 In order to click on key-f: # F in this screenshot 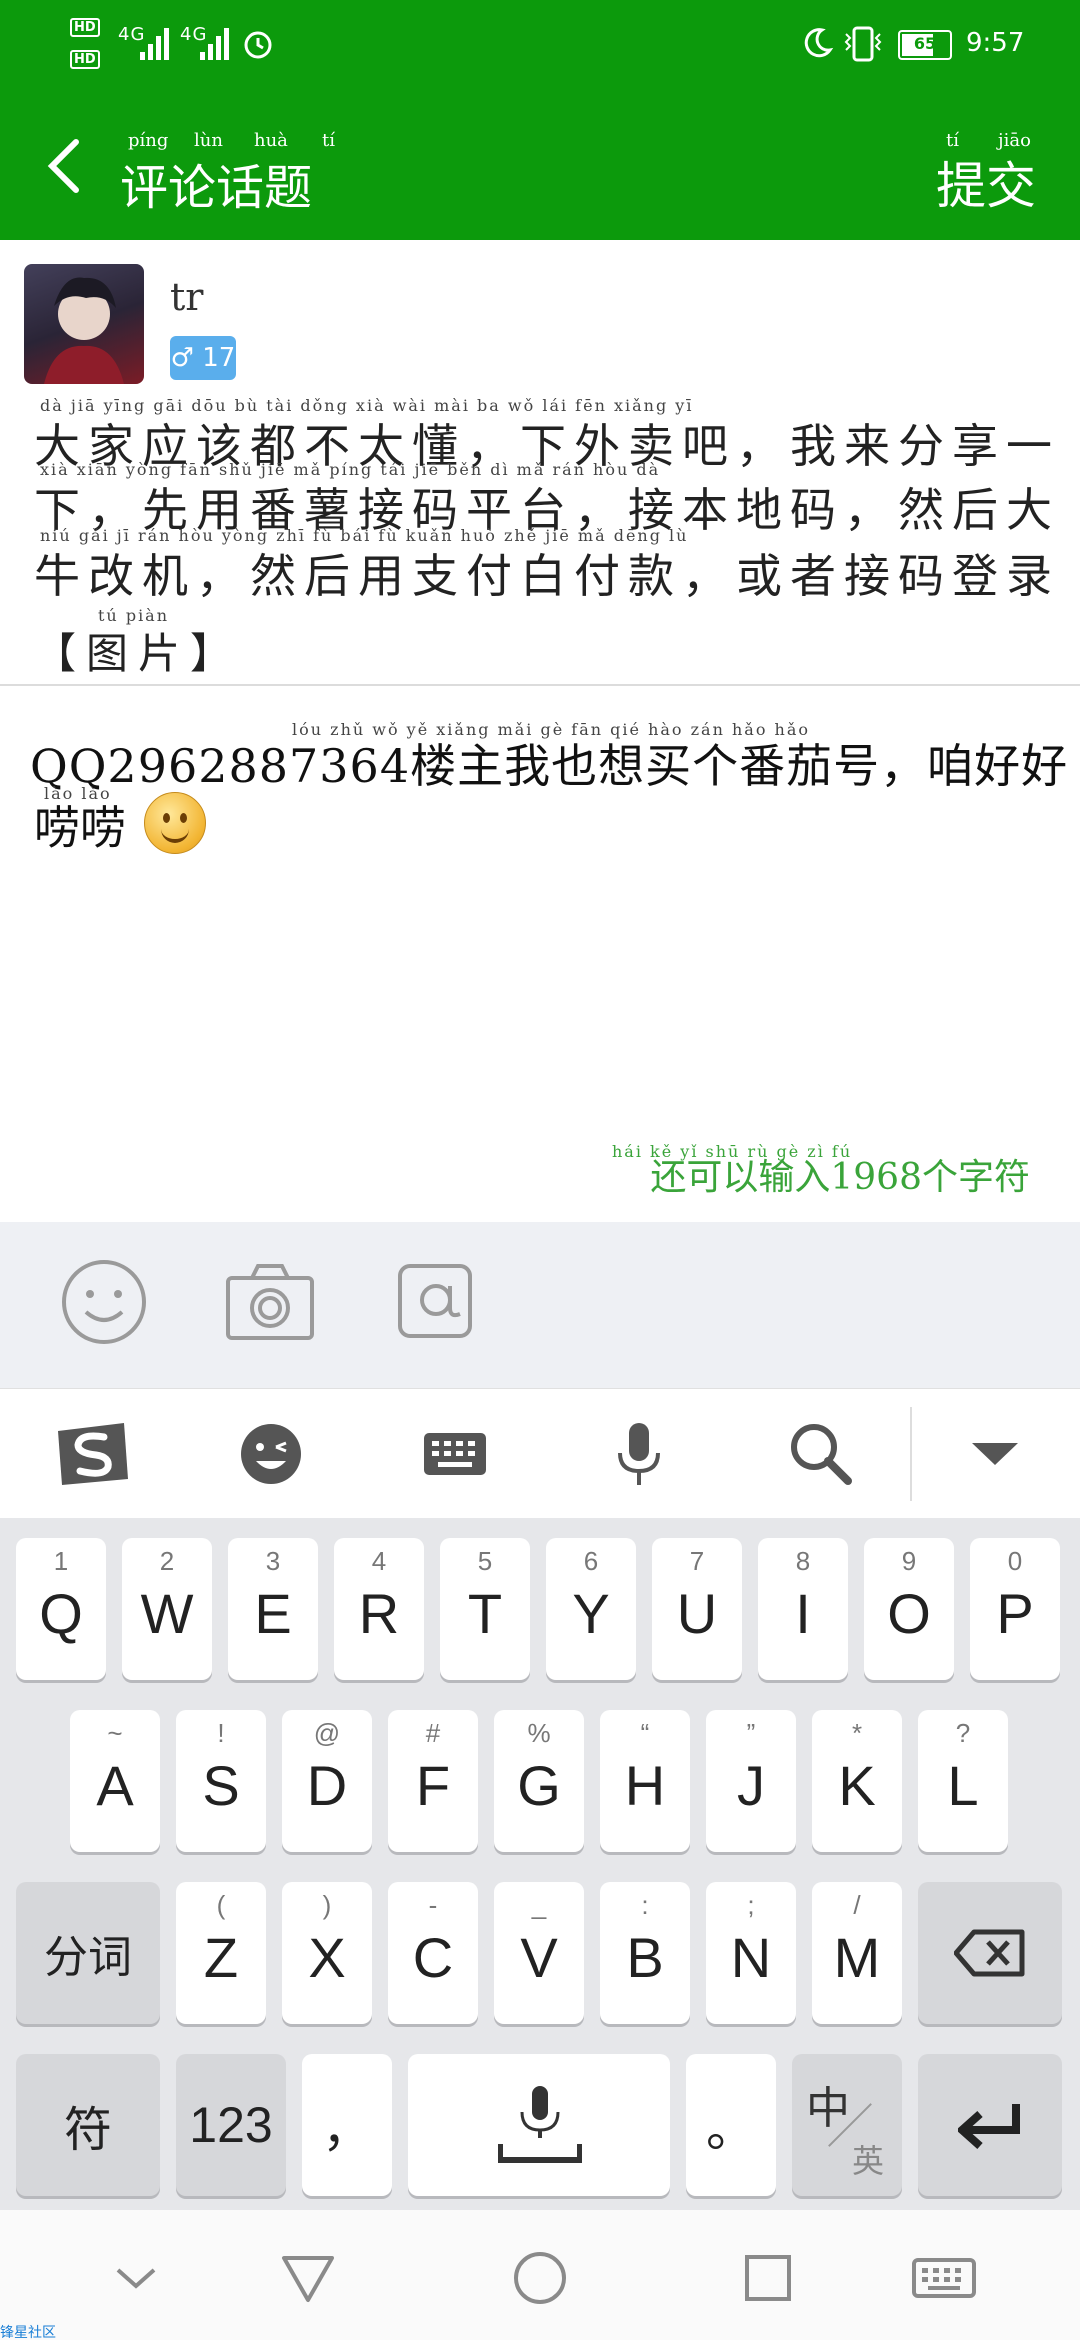, I will do `click(433, 1781)`.